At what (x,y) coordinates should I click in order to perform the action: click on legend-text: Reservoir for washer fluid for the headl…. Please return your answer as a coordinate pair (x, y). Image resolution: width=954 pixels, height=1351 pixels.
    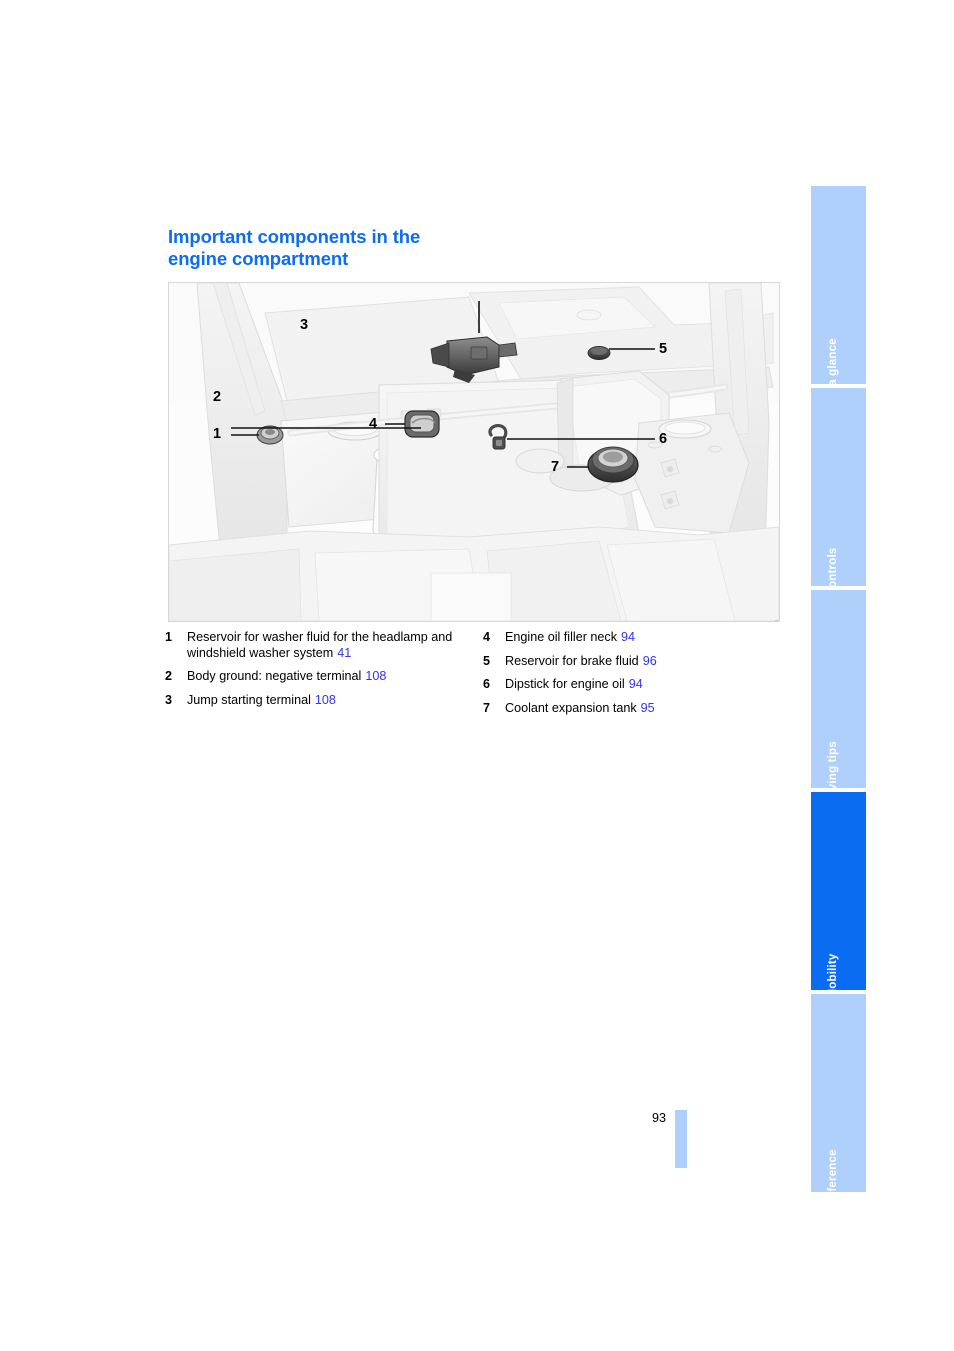
    Looking at the image, I should click on (320, 645).